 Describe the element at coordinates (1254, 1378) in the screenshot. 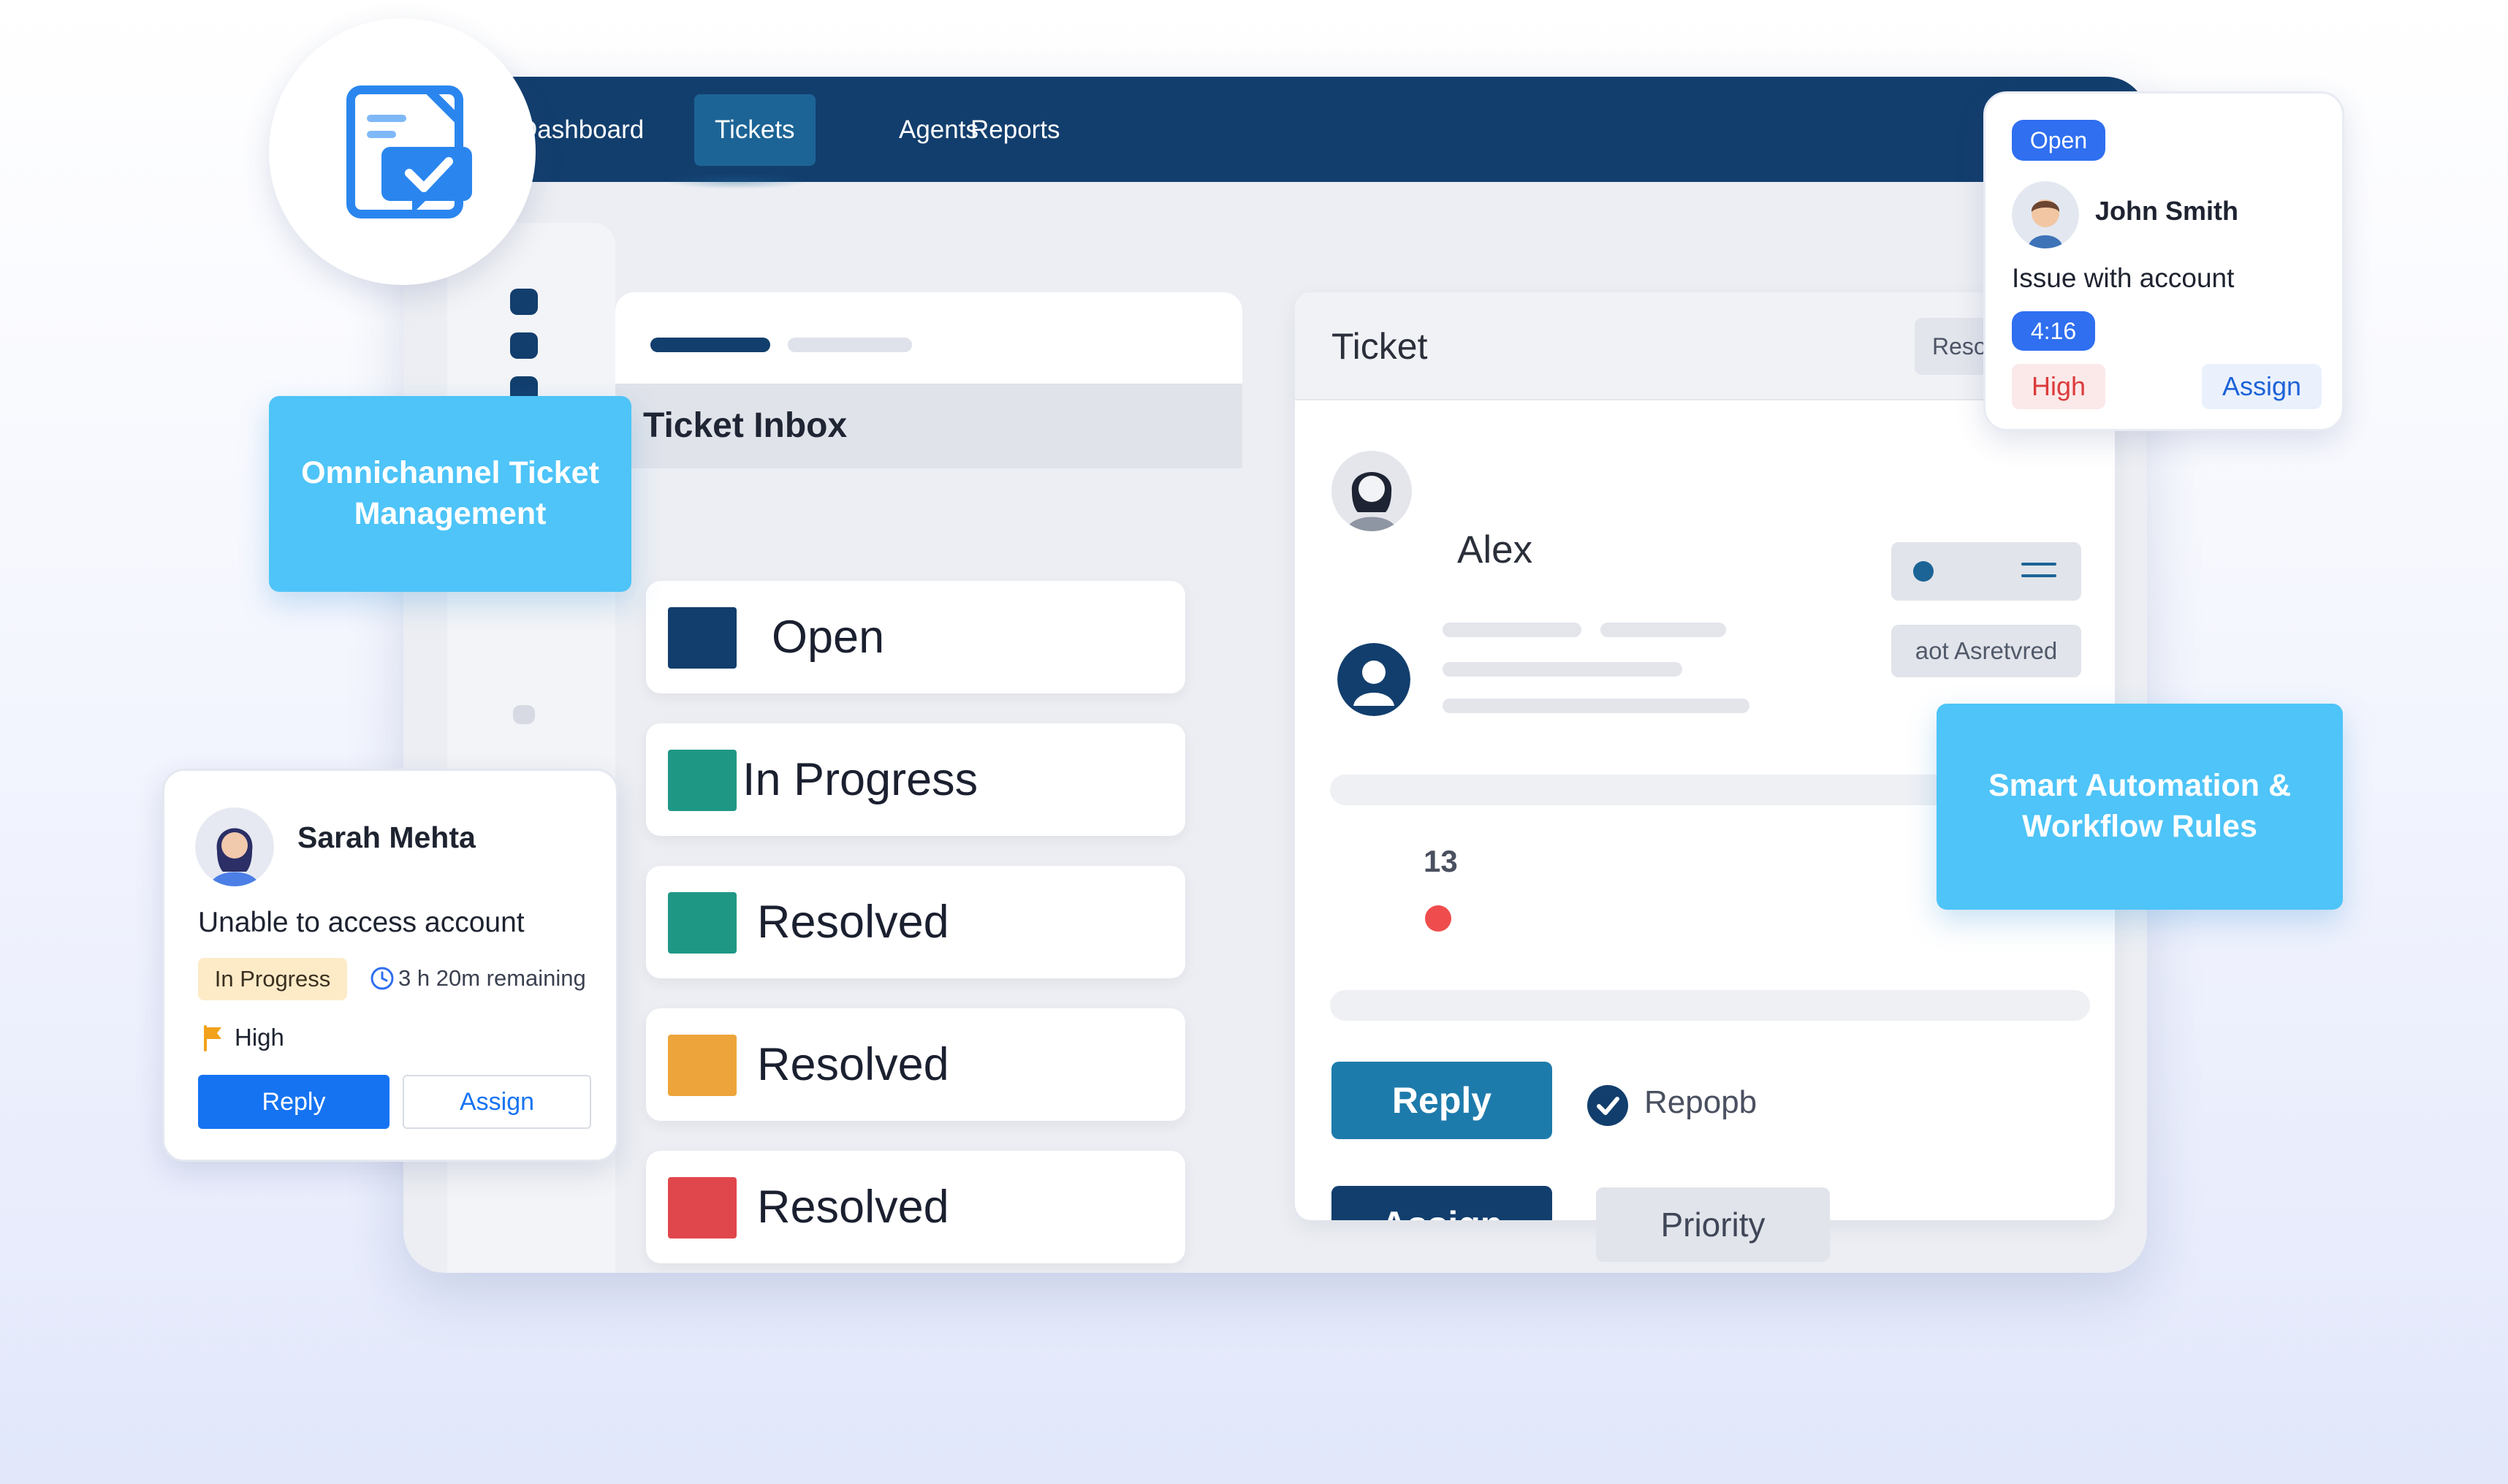

I see `bottom-fade` at that location.